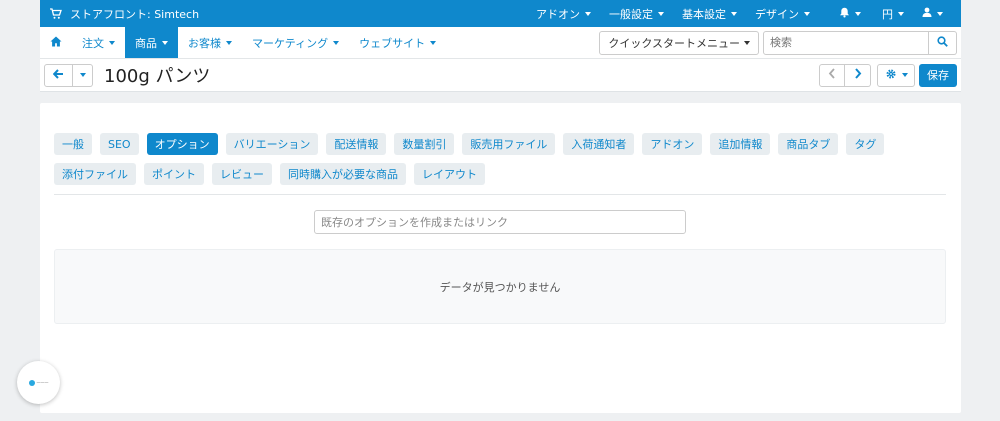 This screenshot has height=421, width=1000. I want to click on menu-addons: アドオン, so click(563, 13).